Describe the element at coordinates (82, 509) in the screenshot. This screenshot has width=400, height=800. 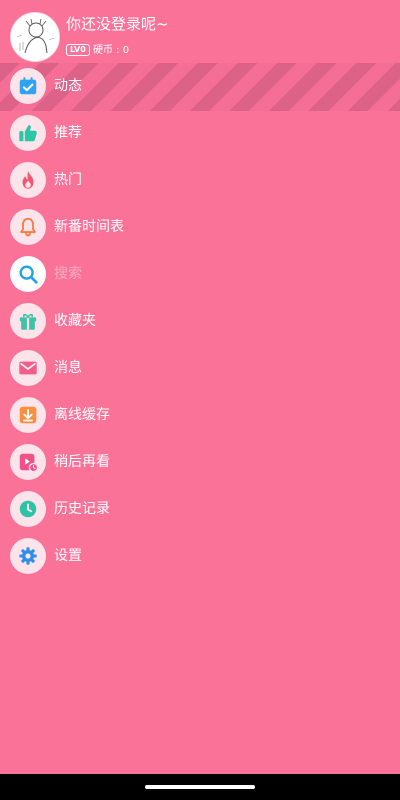
I see `menu-item-label: 历史记录` at that location.